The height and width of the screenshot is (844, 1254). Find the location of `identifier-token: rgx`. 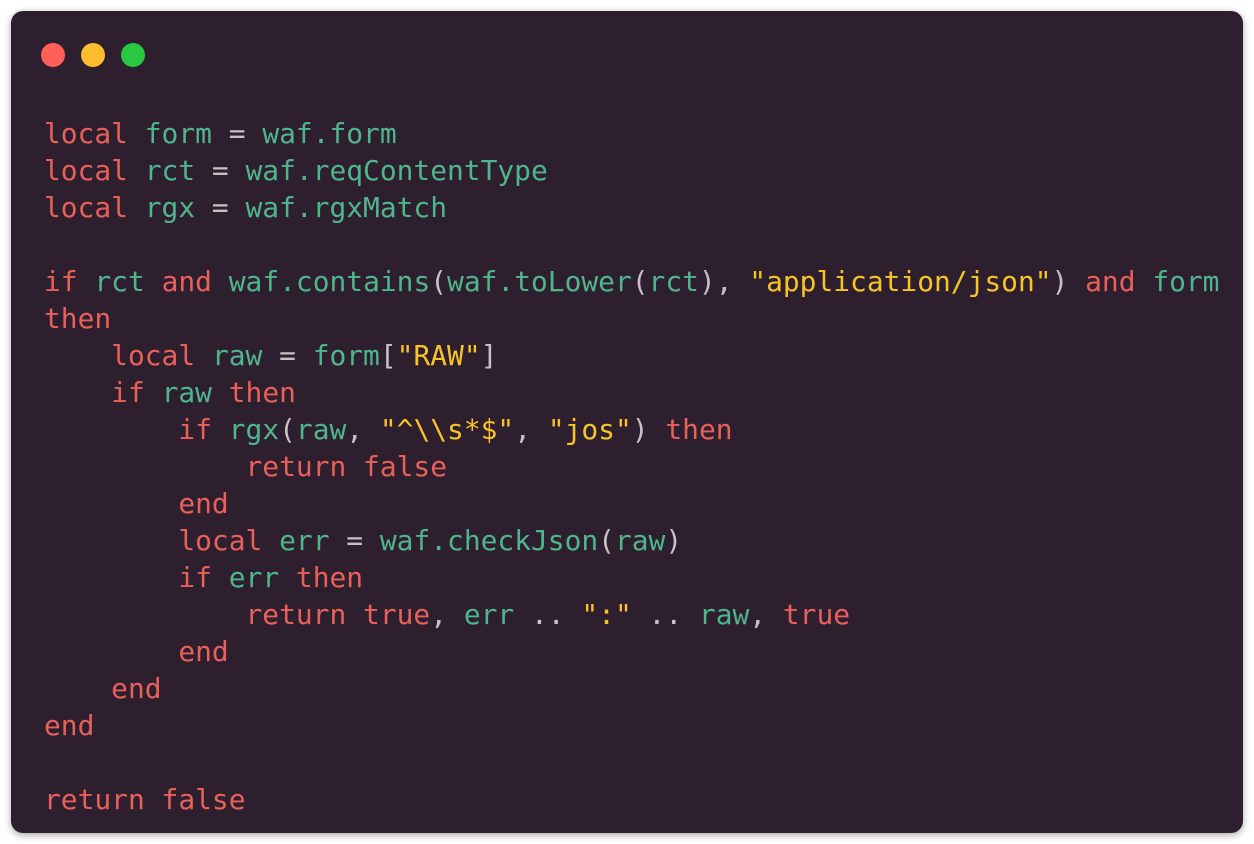

identifier-token: rgx is located at coordinates (254, 429).